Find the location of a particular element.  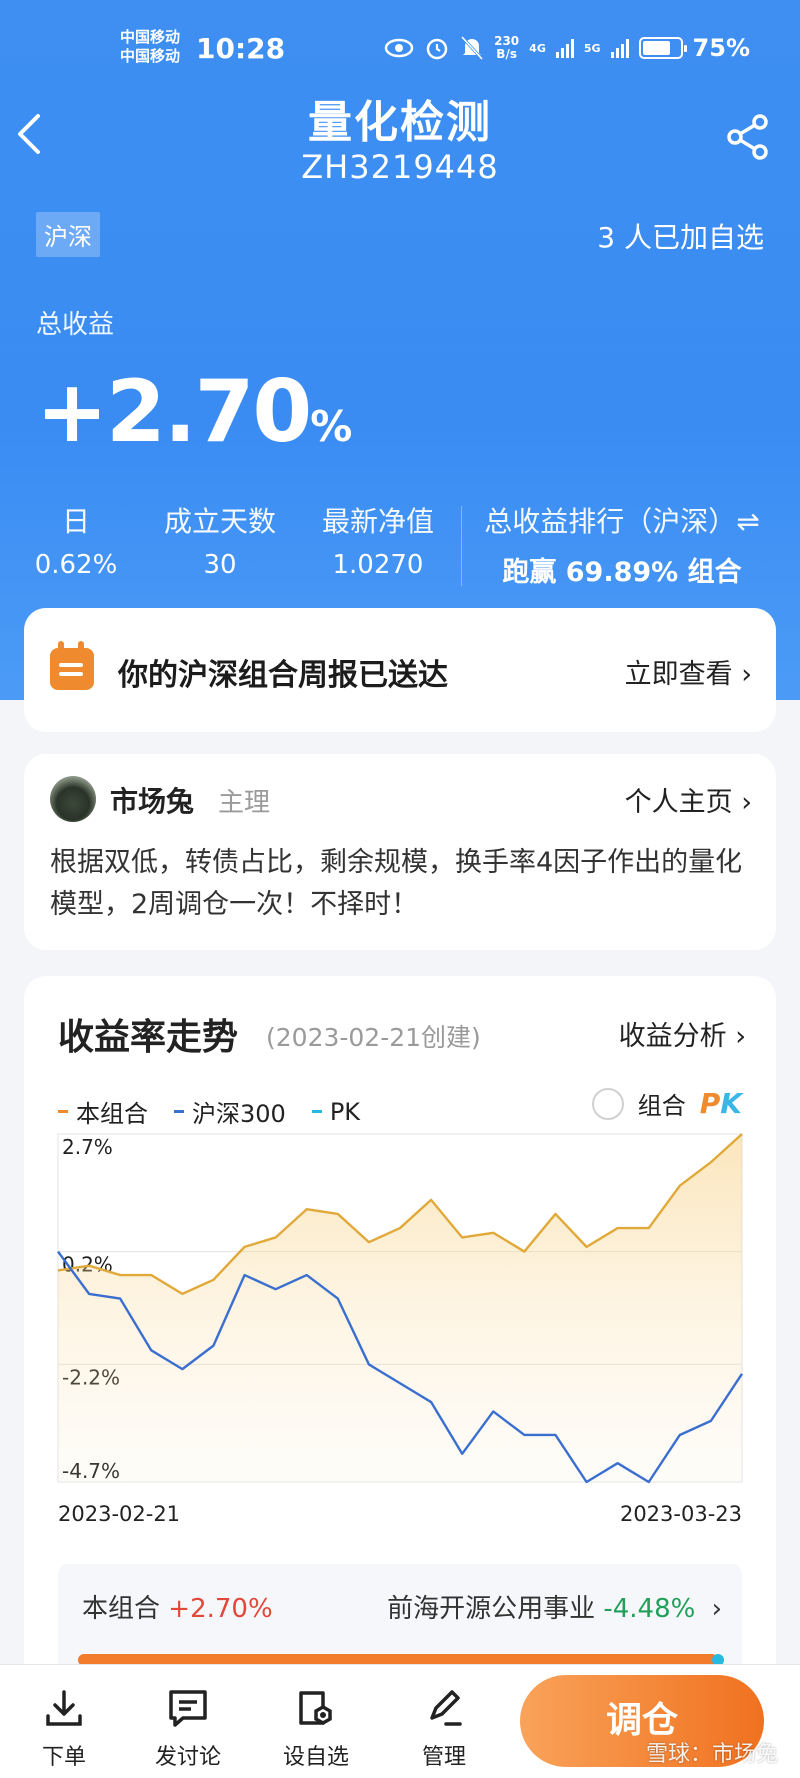

market-tag: 沪深 is located at coordinates (68, 234).